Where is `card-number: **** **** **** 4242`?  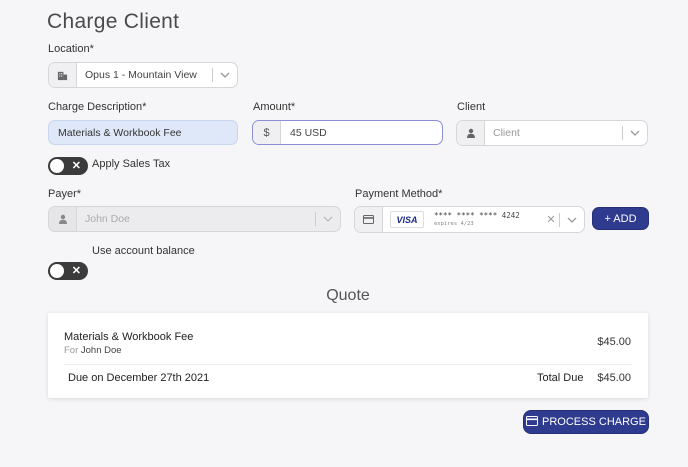
card-number: **** **** **** 4242 is located at coordinates (477, 215).